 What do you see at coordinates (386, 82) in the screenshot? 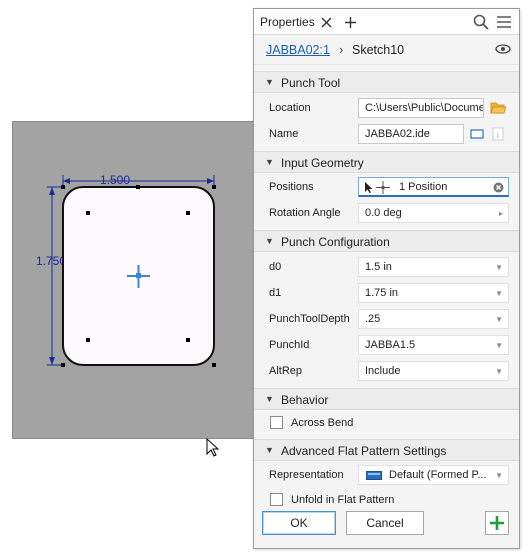
I see `section-punch-tool: ▼ Punch Tool` at bounding box center [386, 82].